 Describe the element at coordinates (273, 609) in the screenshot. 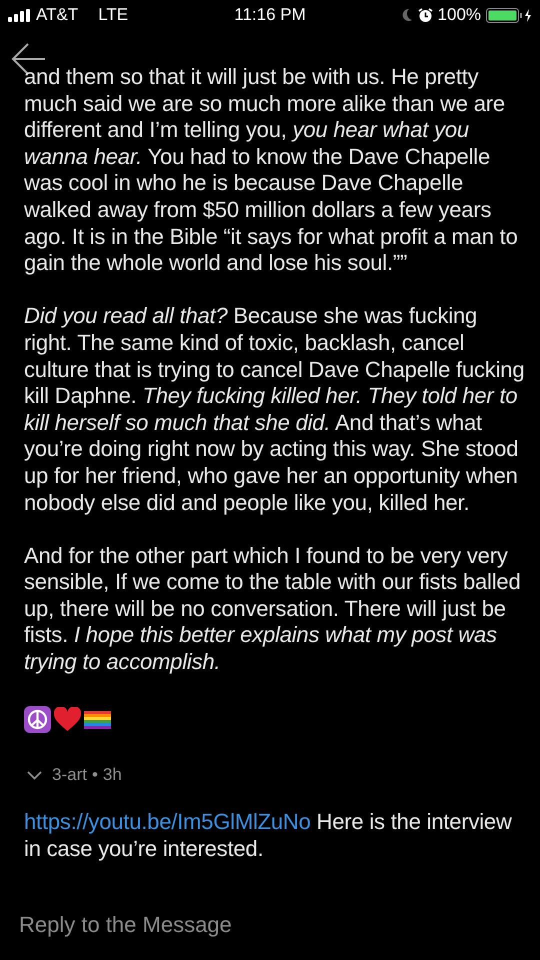

I see `message-paragraph: And for the other part which I found to be very very sensible, If we come to the table with our fists balled up, there will be no conversation. There will just be fists. I hope this better explains what my post was trying to accomplish.` at that location.